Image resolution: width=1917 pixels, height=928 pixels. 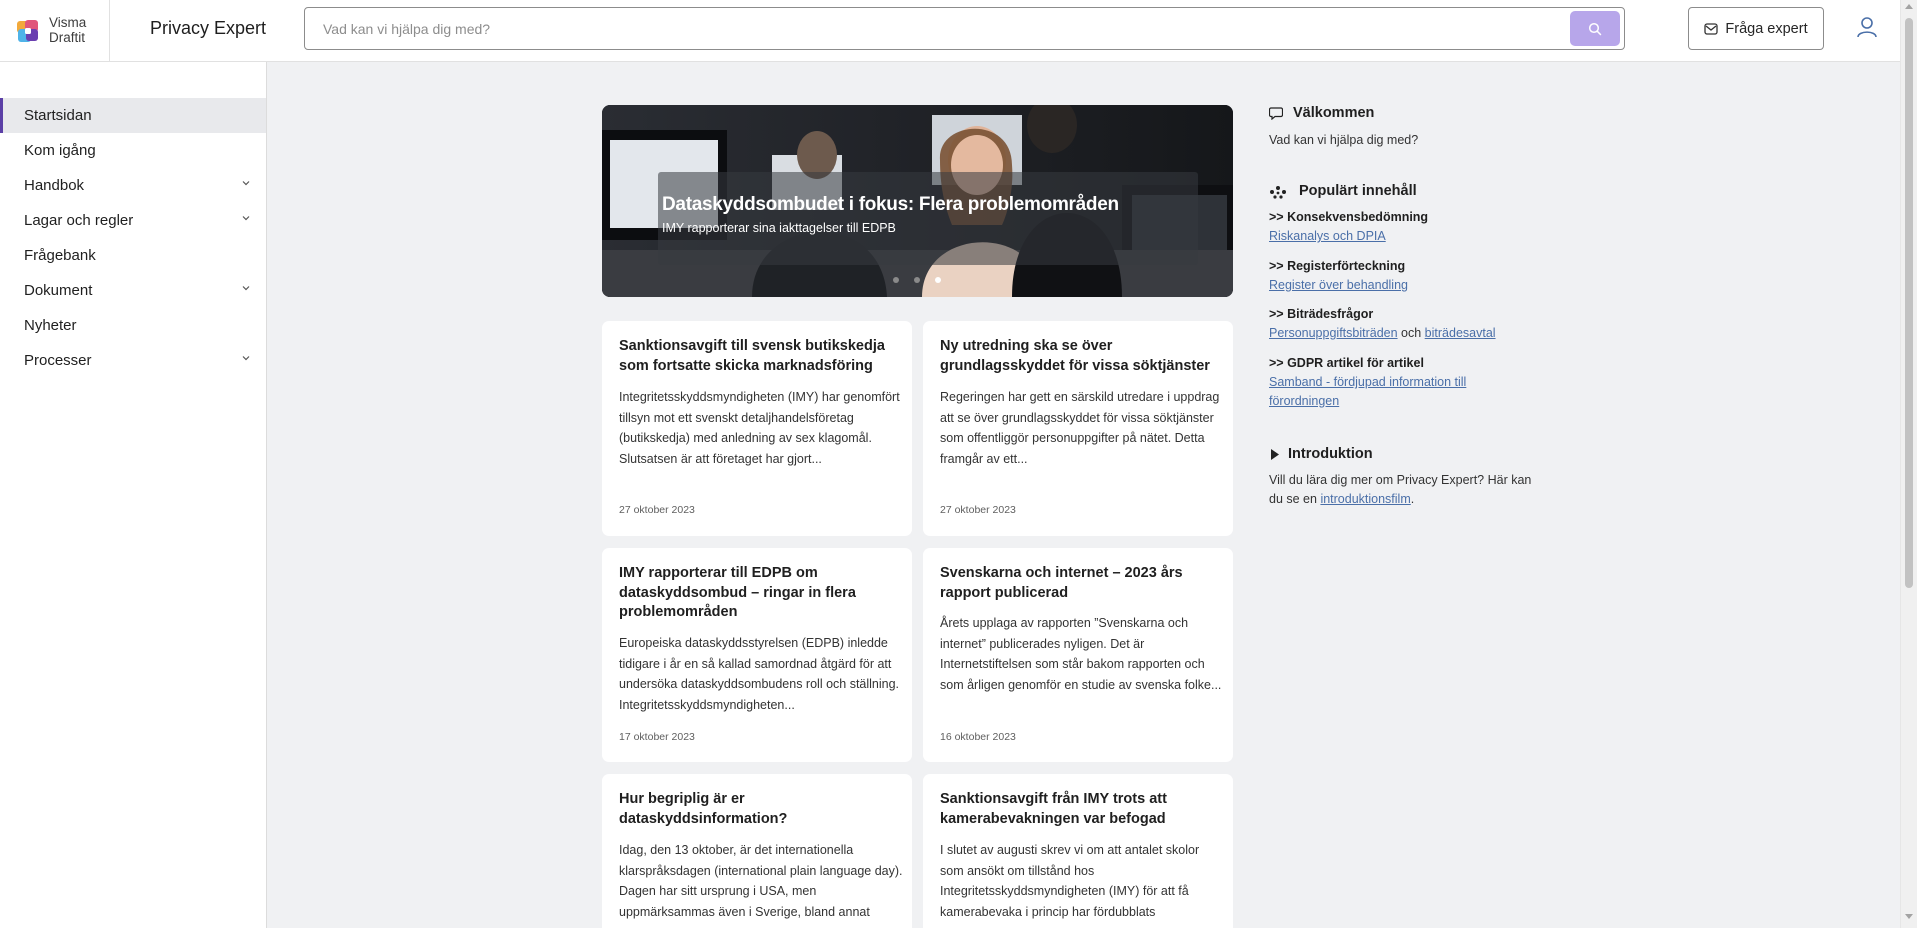 I want to click on sidebar-item-label: Dokument, so click(x=58, y=290).